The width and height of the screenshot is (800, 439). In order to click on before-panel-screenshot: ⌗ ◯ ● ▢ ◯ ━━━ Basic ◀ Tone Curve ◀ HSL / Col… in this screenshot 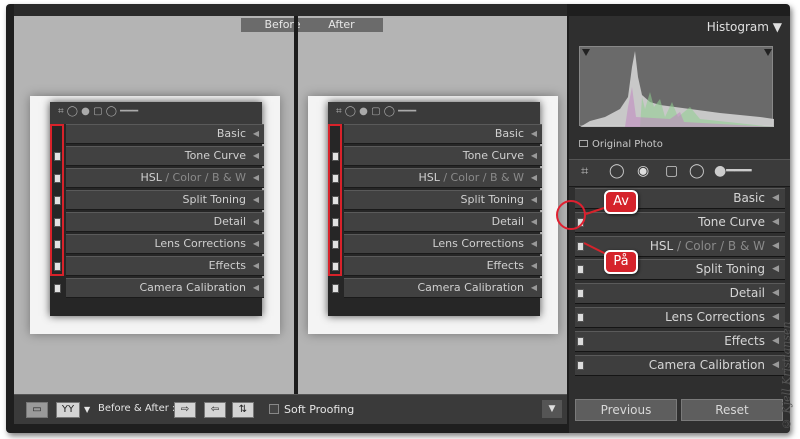, I will do `click(157, 209)`.